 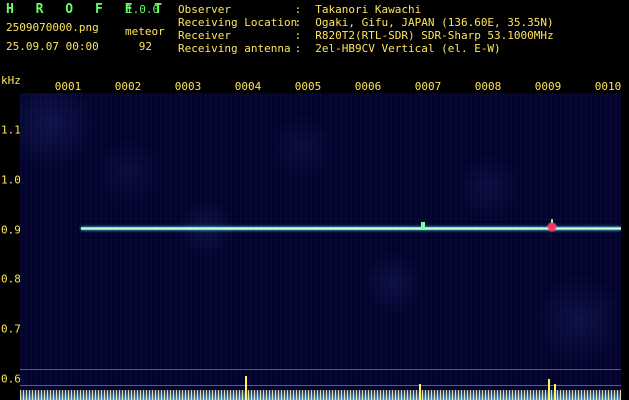 I want to click on time-label-0006: 0006, so click(x=368, y=86).